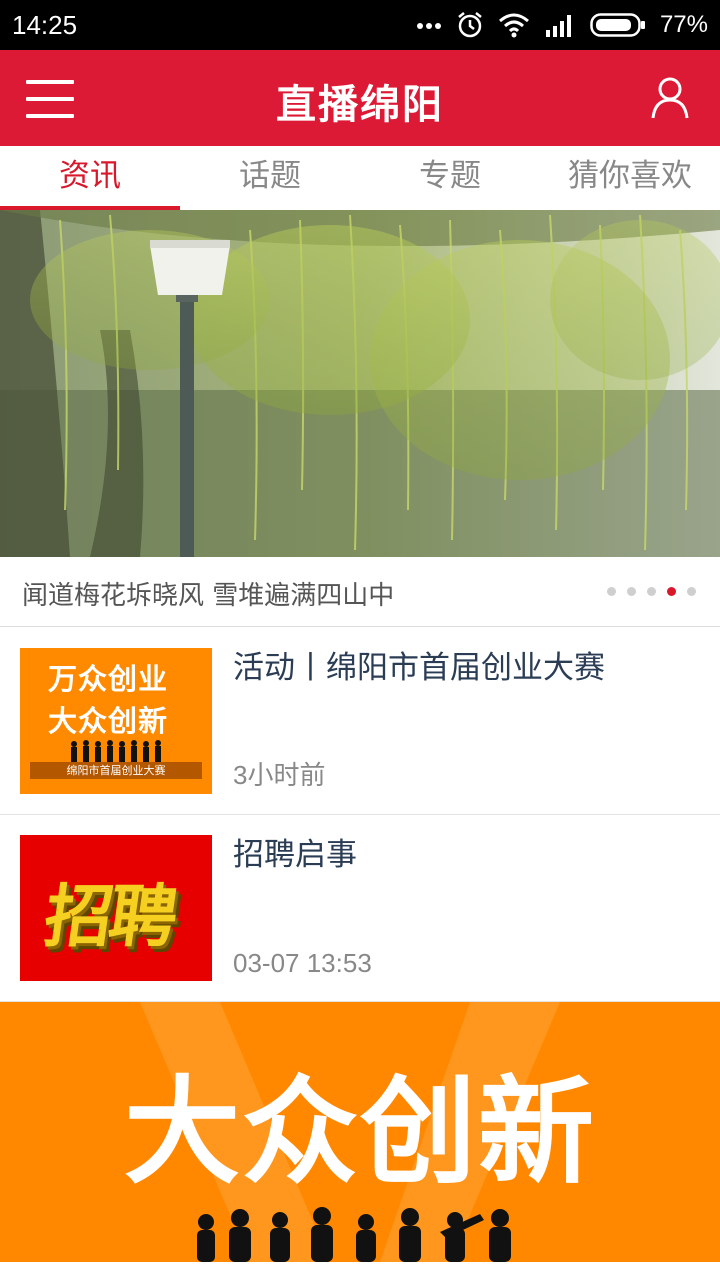 The width and height of the screenshot is (720, 1280). I want to click on category-tabs: 资讯 话题 专题 猜你喜欢, so click(360, 178).